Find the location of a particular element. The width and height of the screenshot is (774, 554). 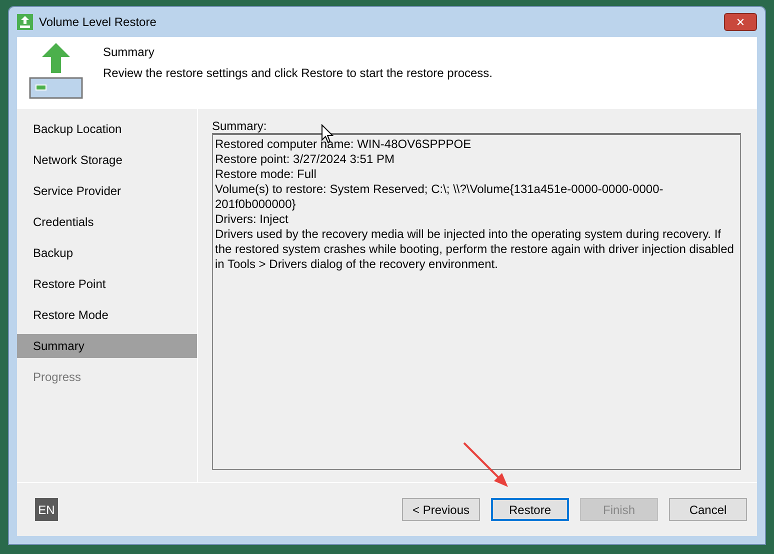

sidebar-item: Restore Mode is located at coordinates (107, 315).